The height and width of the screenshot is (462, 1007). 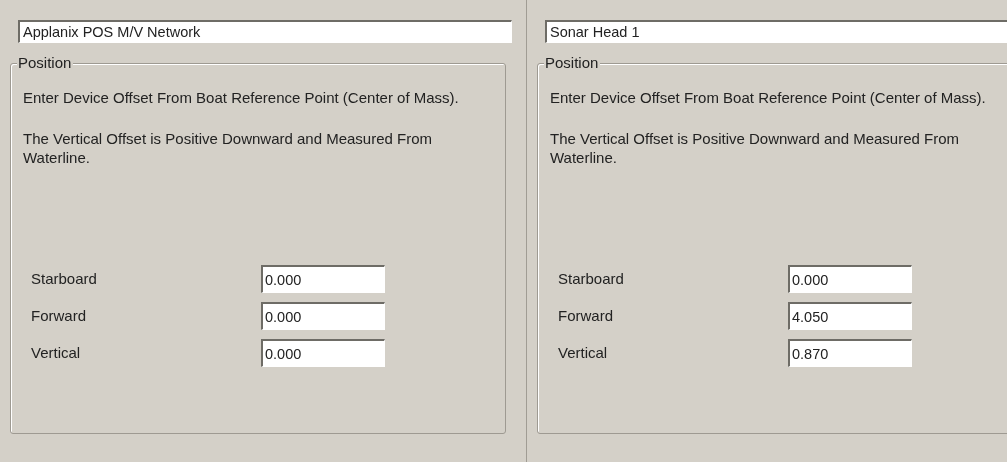 I want to click on offset-field: 0.870, so click(x=850, y=353).